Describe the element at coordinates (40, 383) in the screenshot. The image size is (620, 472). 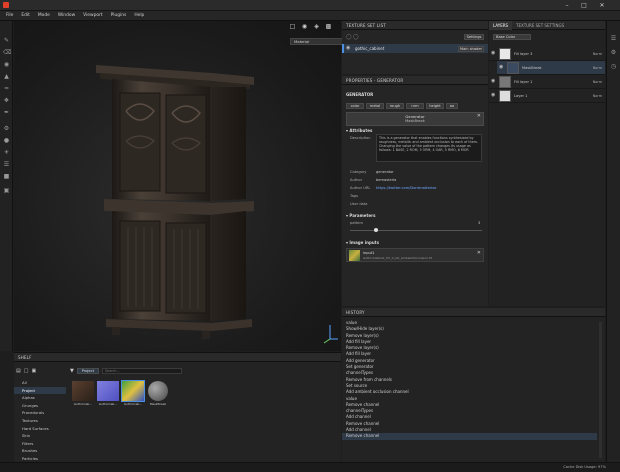
I see `shelf-category-item: All` at that location.